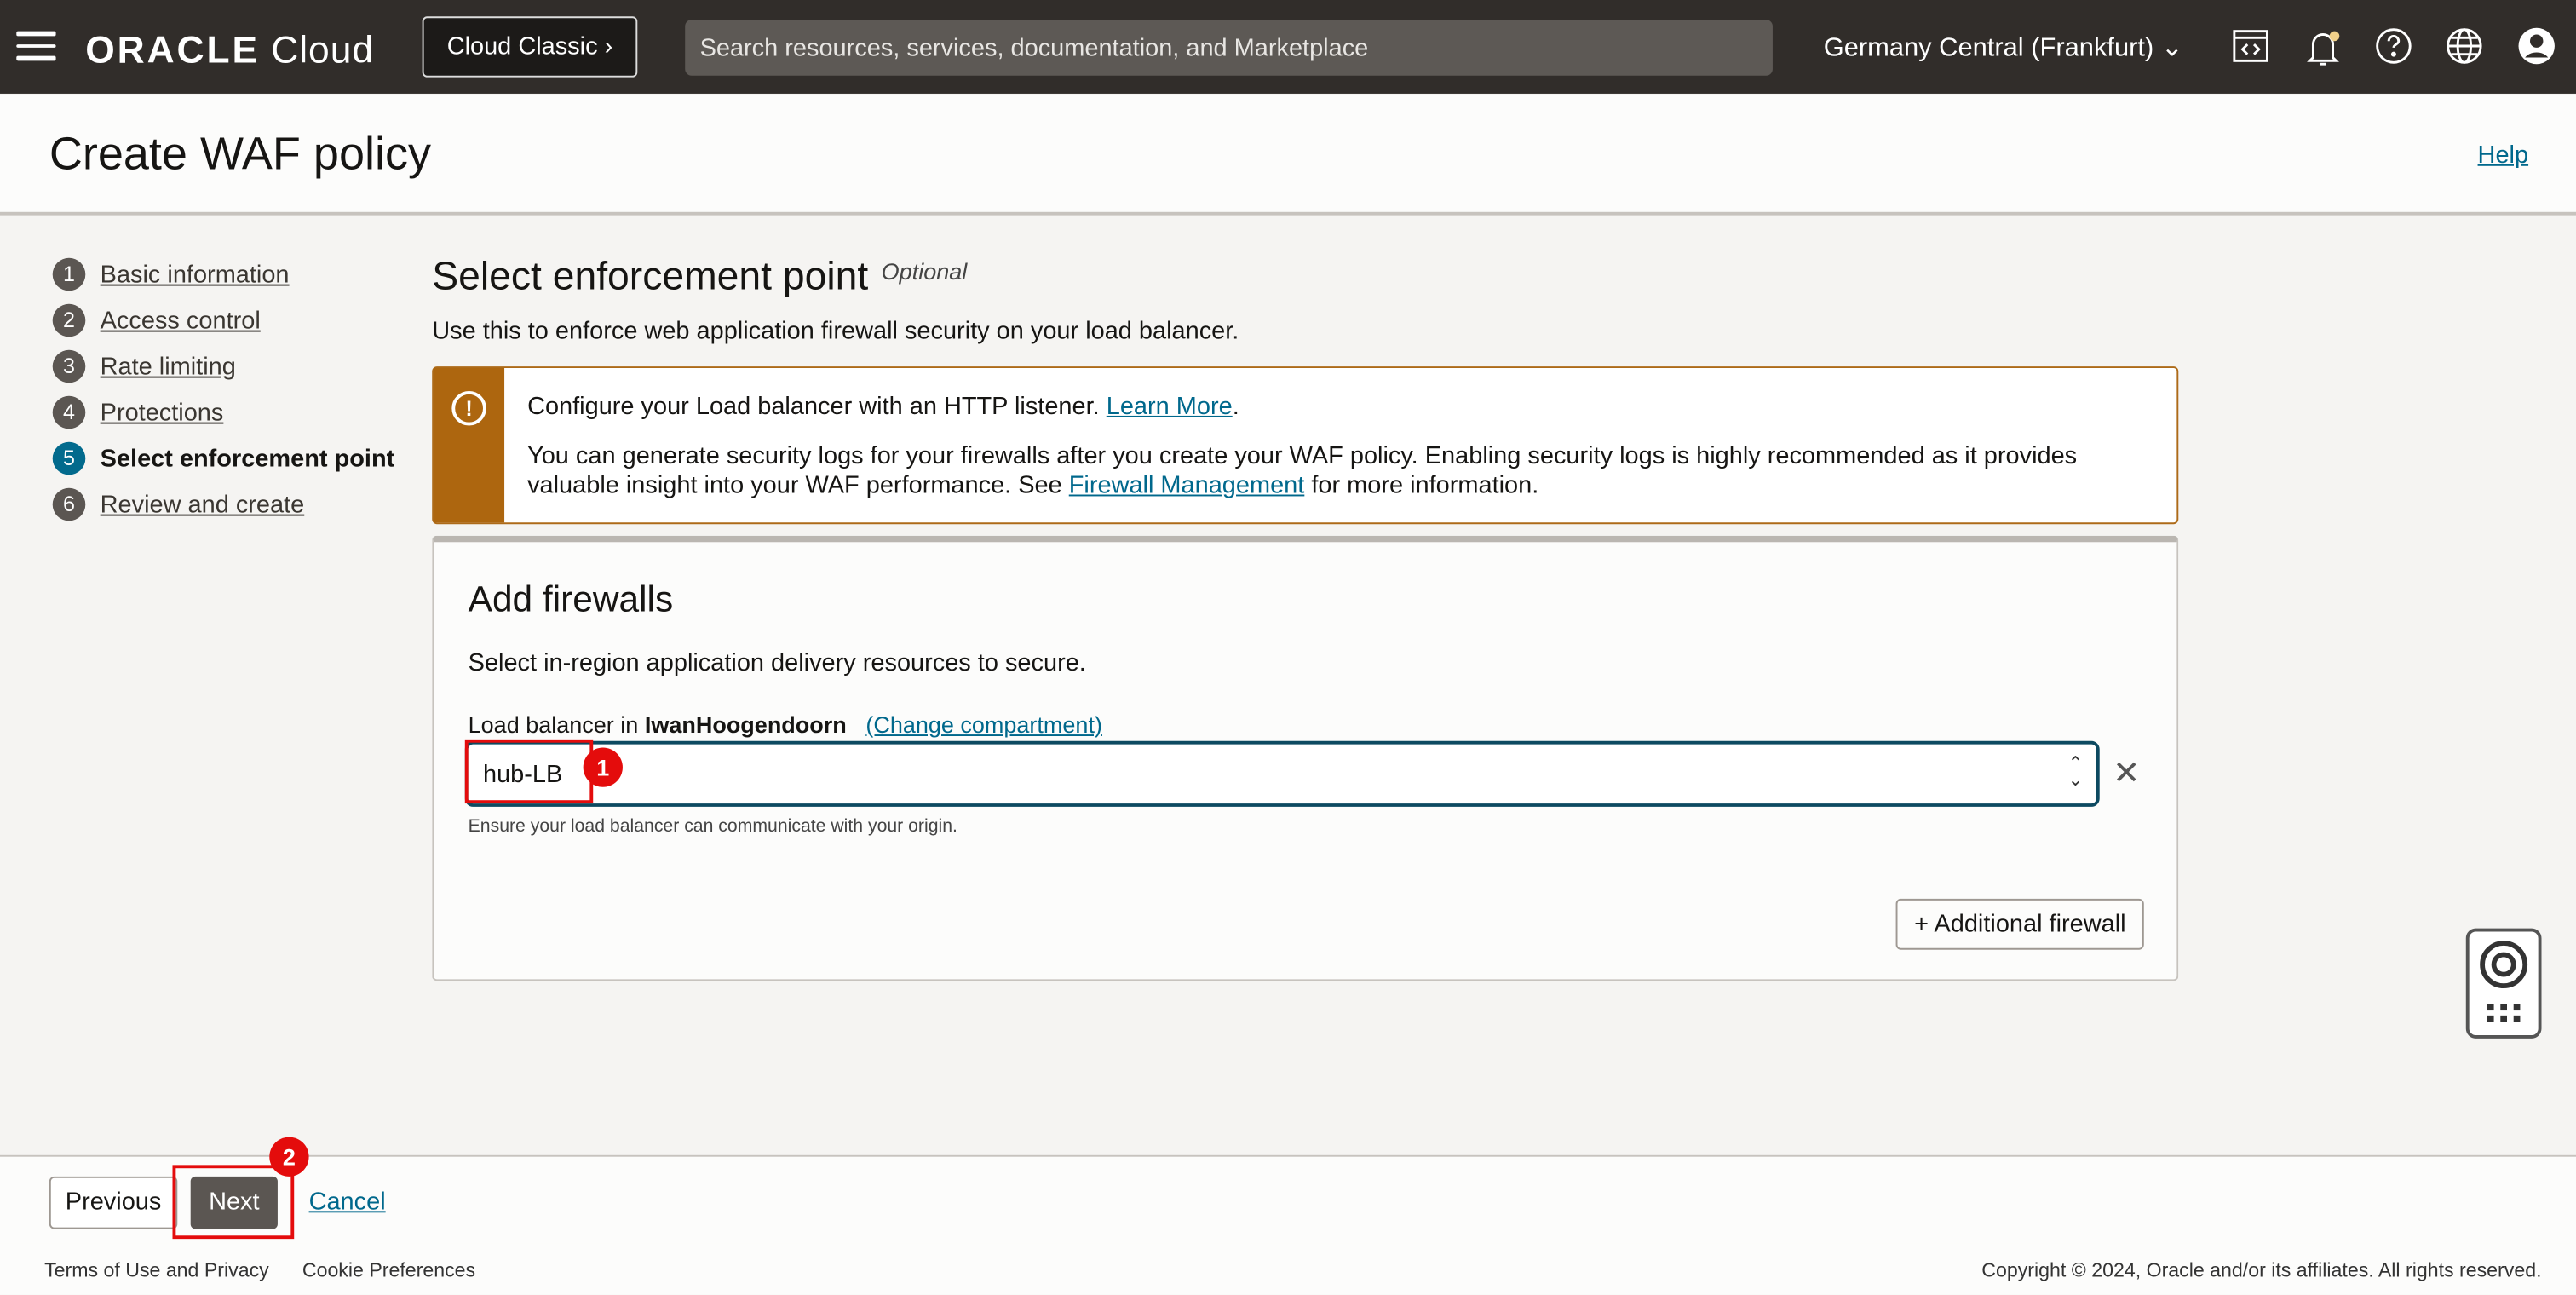  What do you see at coordinates (2020, 924) in the screenshot?
I see `additional-firewall-button: + Additional firewall` at bounding box center [2020, 924].